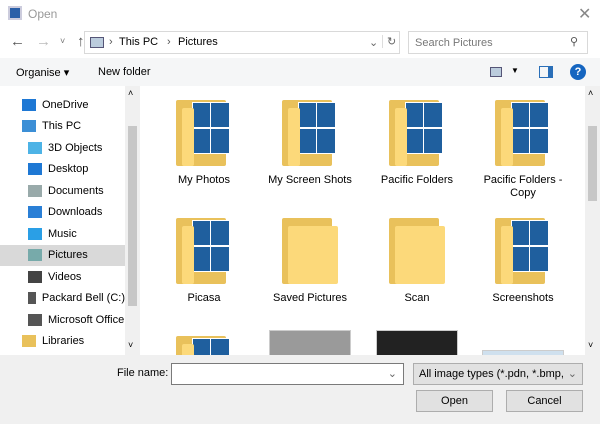 The width and height of the screenshot is (600, 424). I want to click on help-icon: ?, so click(578, 72).